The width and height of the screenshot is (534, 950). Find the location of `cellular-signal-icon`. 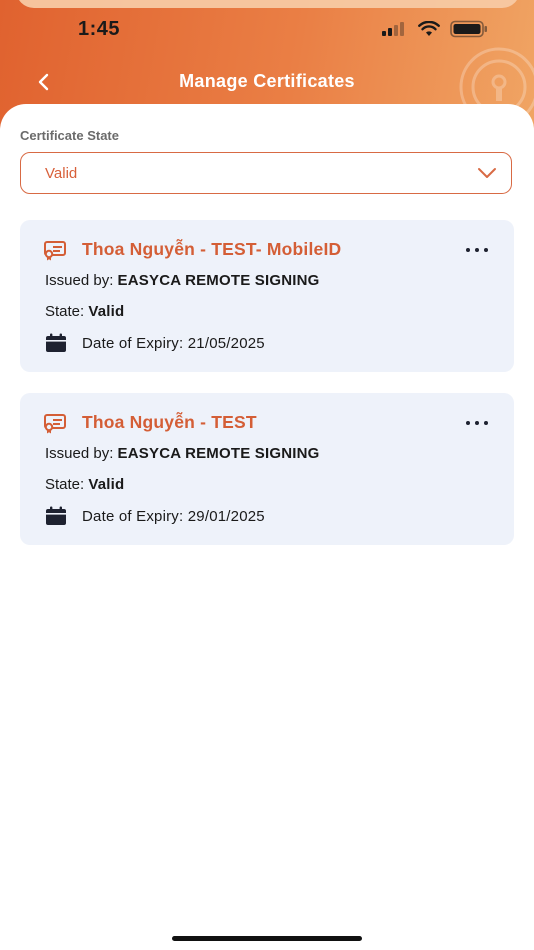

cellular-signal-icon is located at coordinates (393, 29).